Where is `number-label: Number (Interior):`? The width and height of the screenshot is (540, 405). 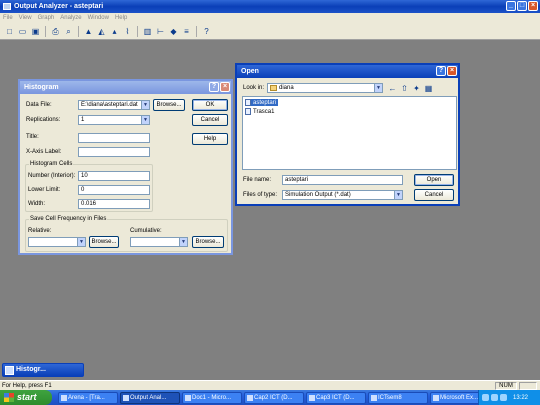 number-label: Number (Interior): is located at coordinates (52, 176).